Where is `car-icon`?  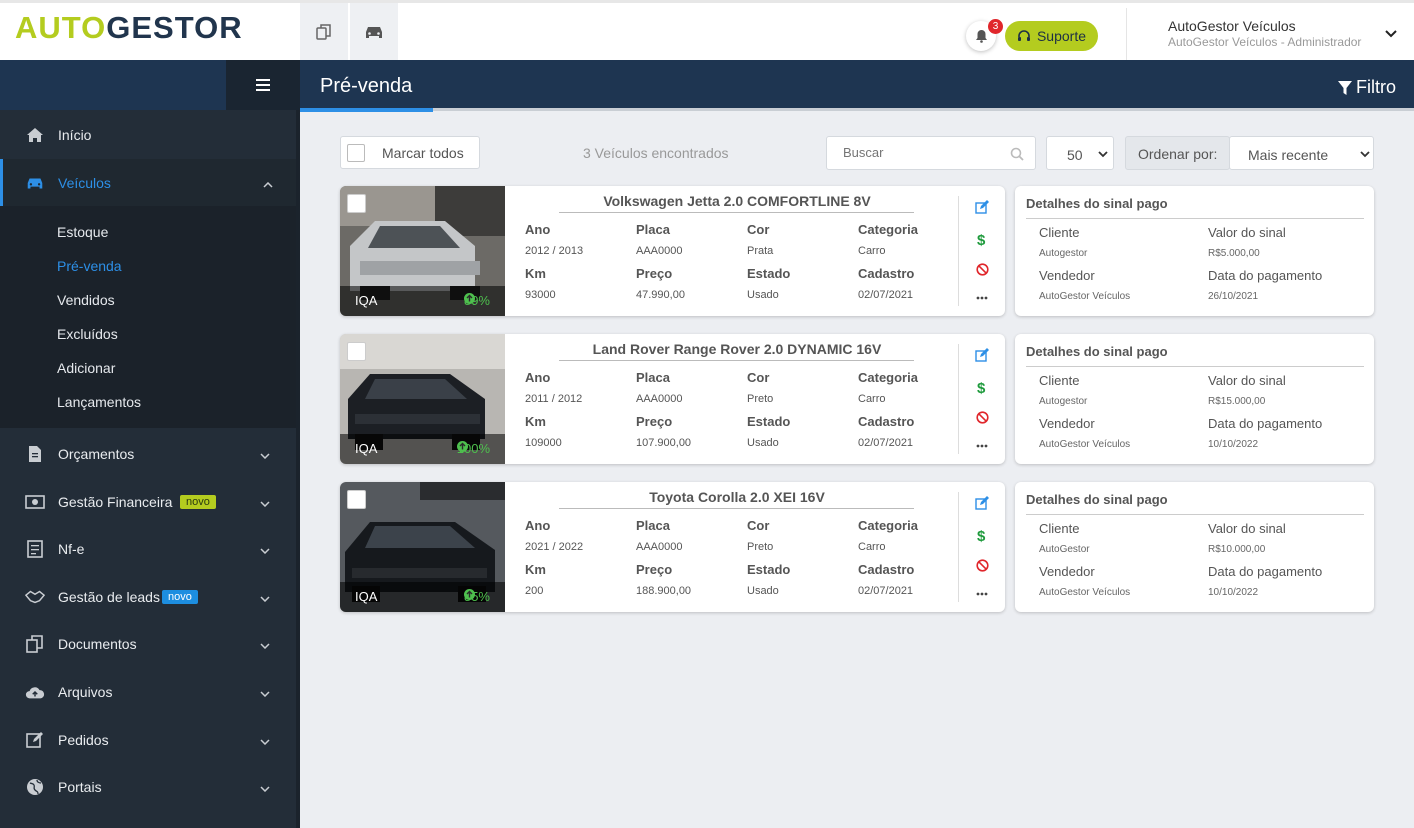 car-icon is located at coordinates (374, 32).